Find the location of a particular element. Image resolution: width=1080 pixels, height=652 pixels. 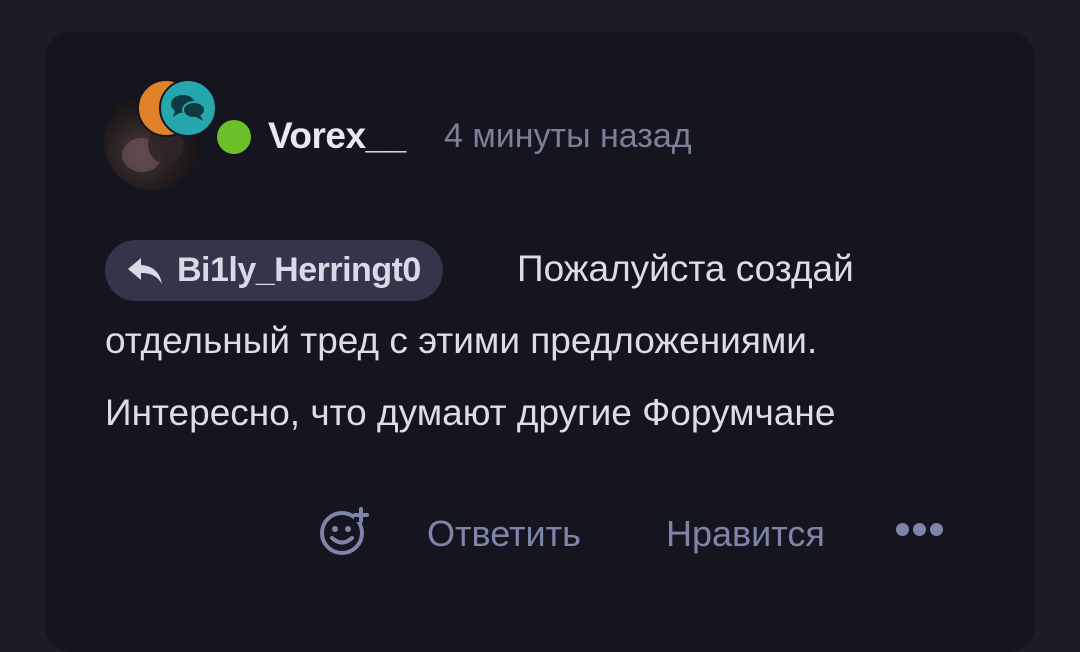

reply-to-chip: Bi1ly_Herringt0 is located at coordinates (274, 270).